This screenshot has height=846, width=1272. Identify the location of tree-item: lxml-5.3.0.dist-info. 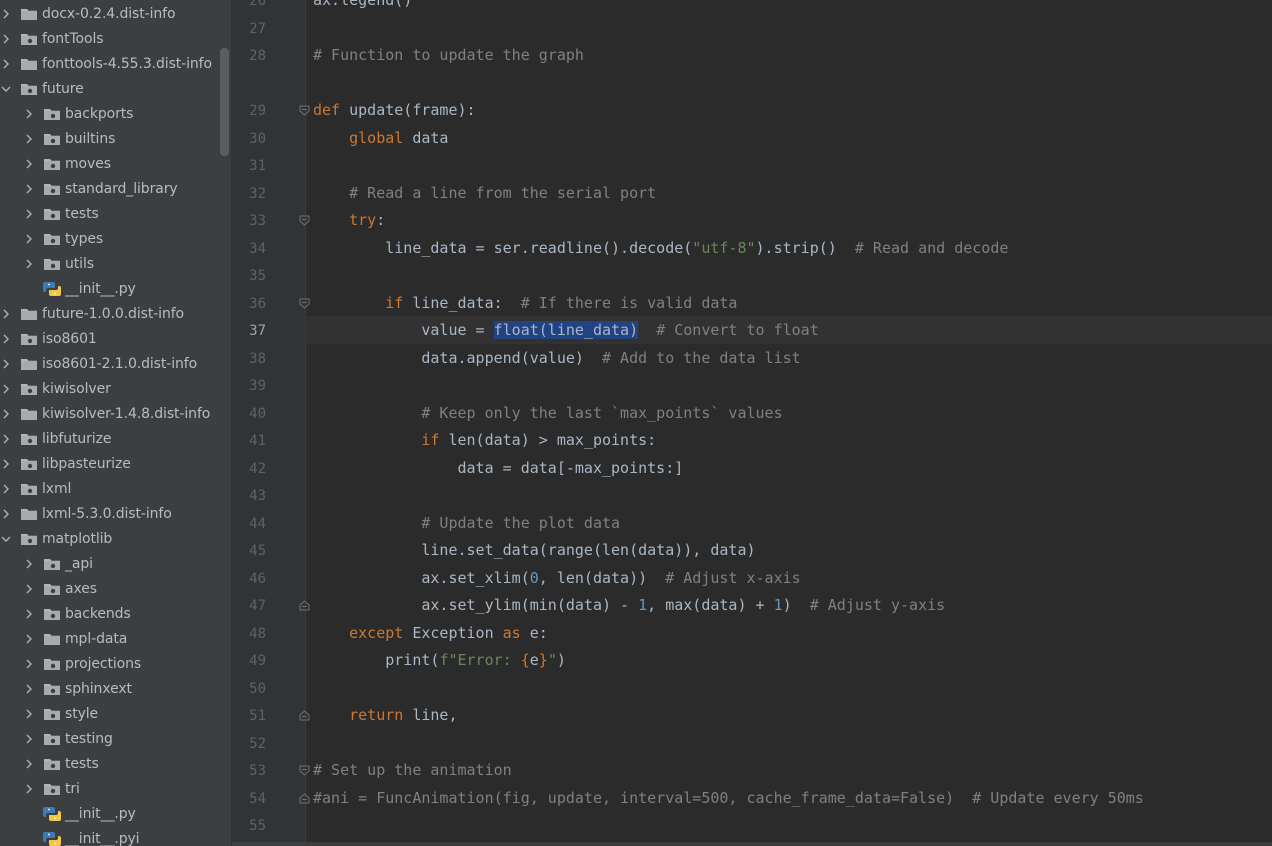
(116, 514).